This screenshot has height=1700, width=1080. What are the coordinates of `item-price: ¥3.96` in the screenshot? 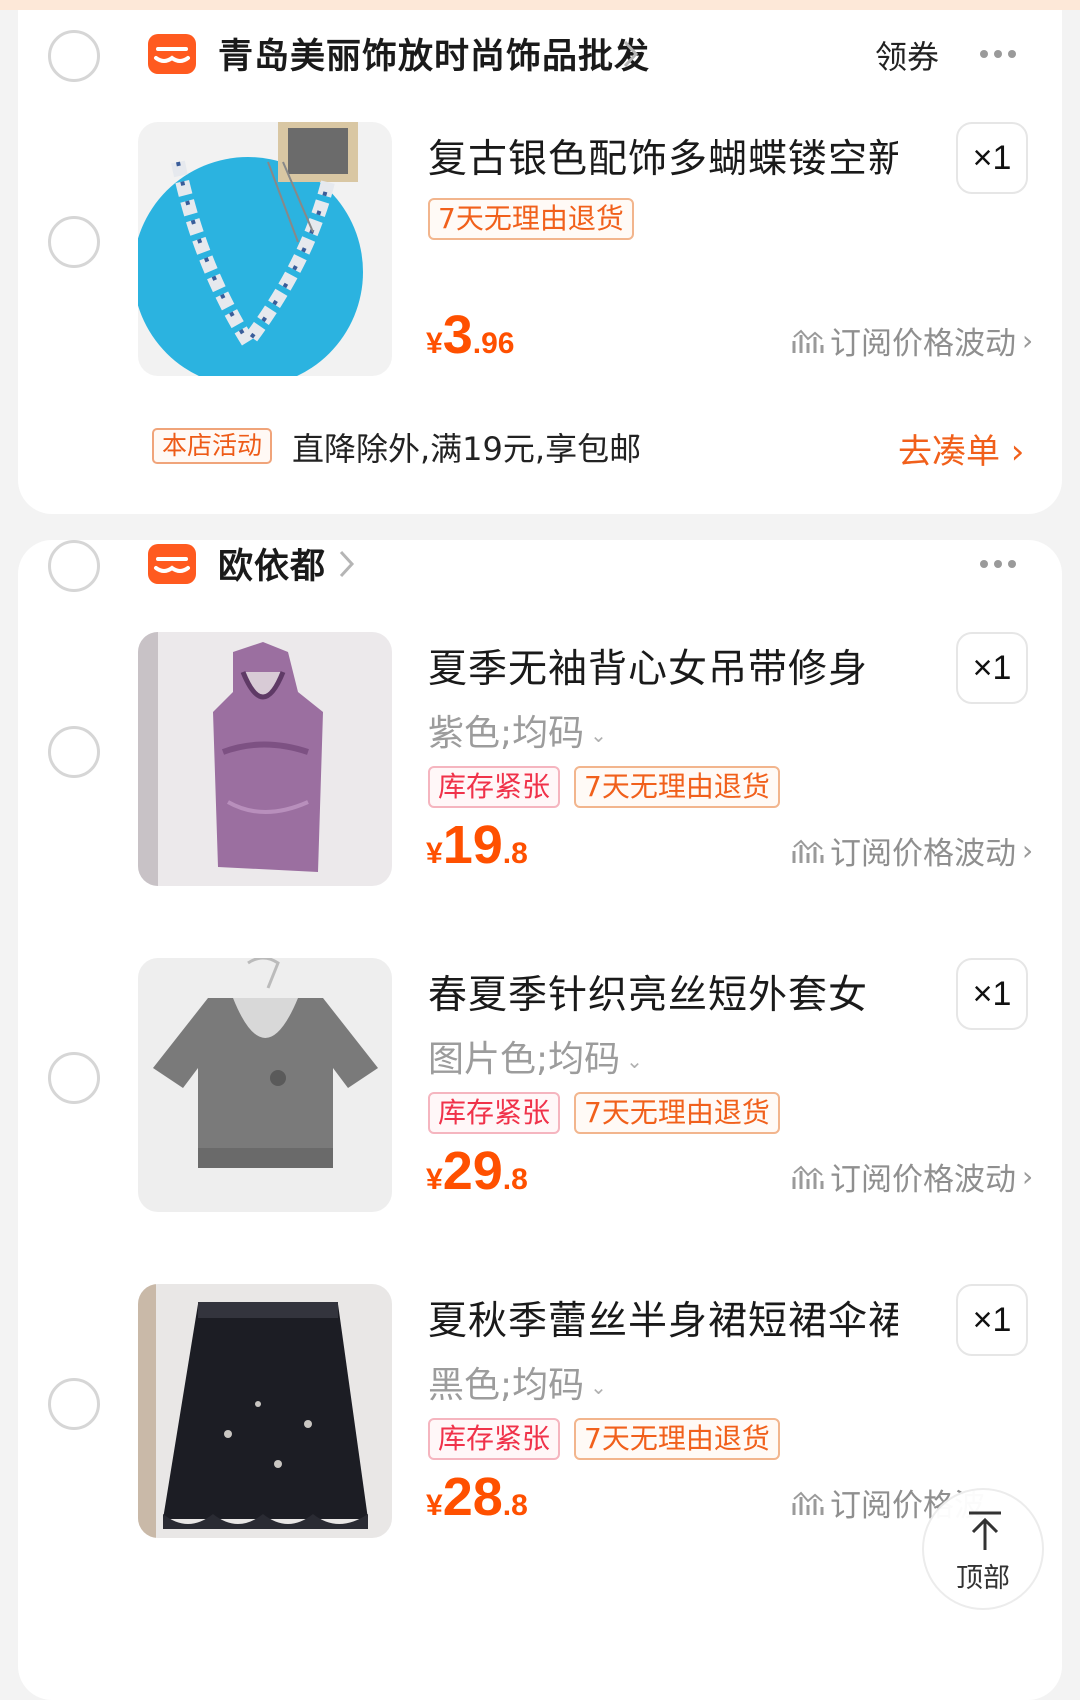 It's located at (470, 335).